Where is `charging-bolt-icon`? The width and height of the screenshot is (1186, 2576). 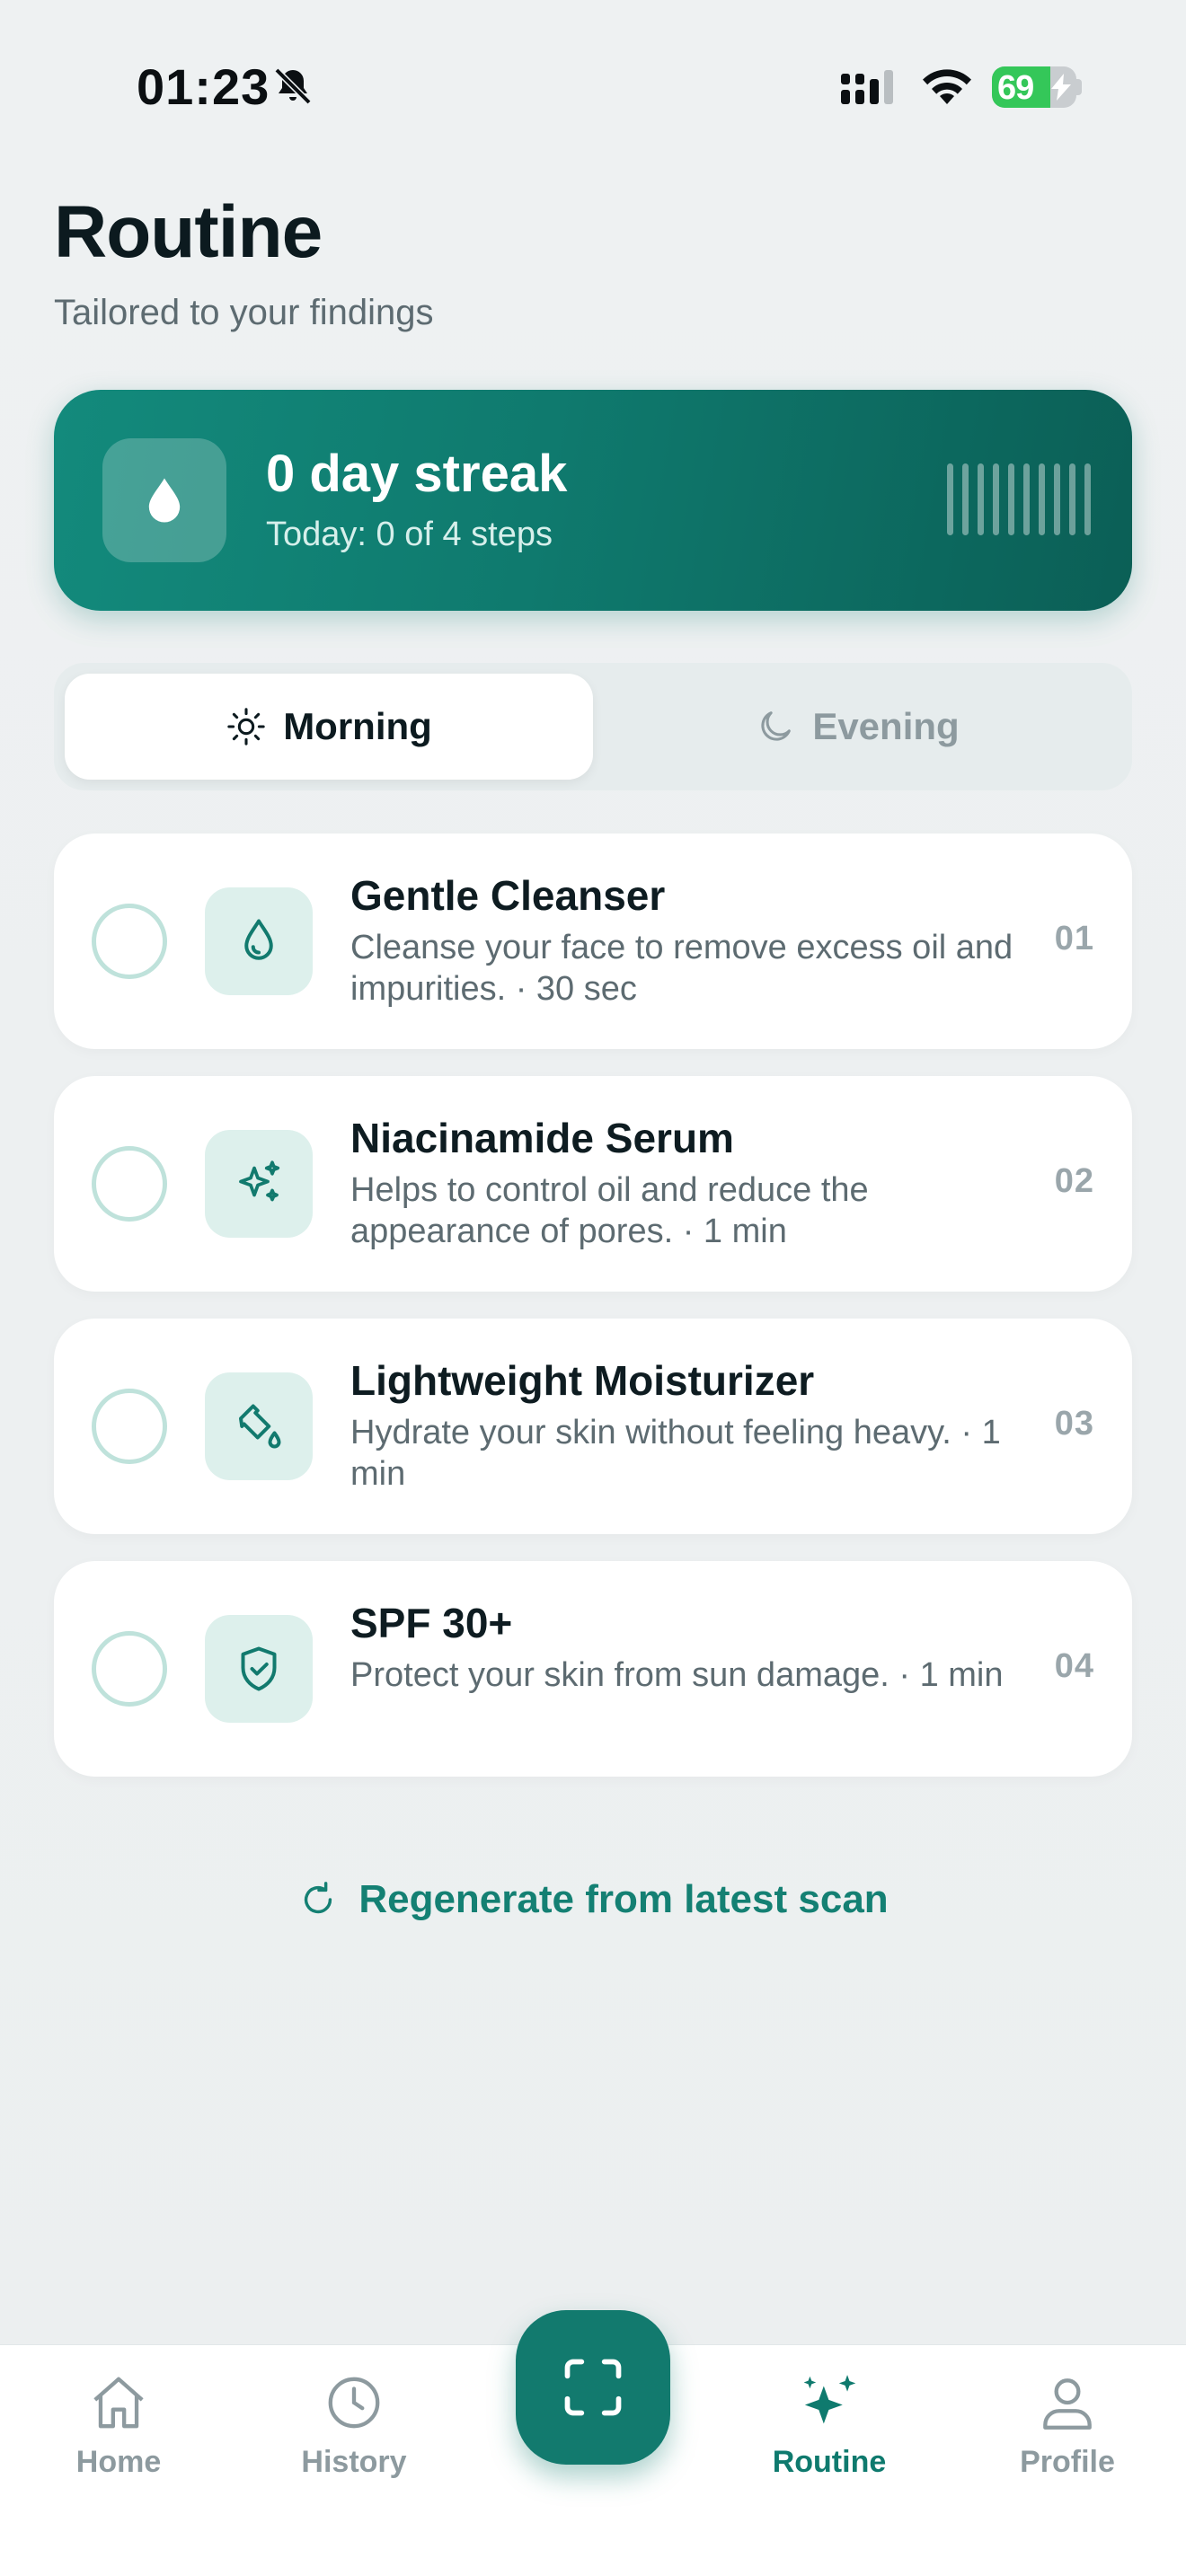
charging-bolt-icon is located at coordinates (1061, 87).